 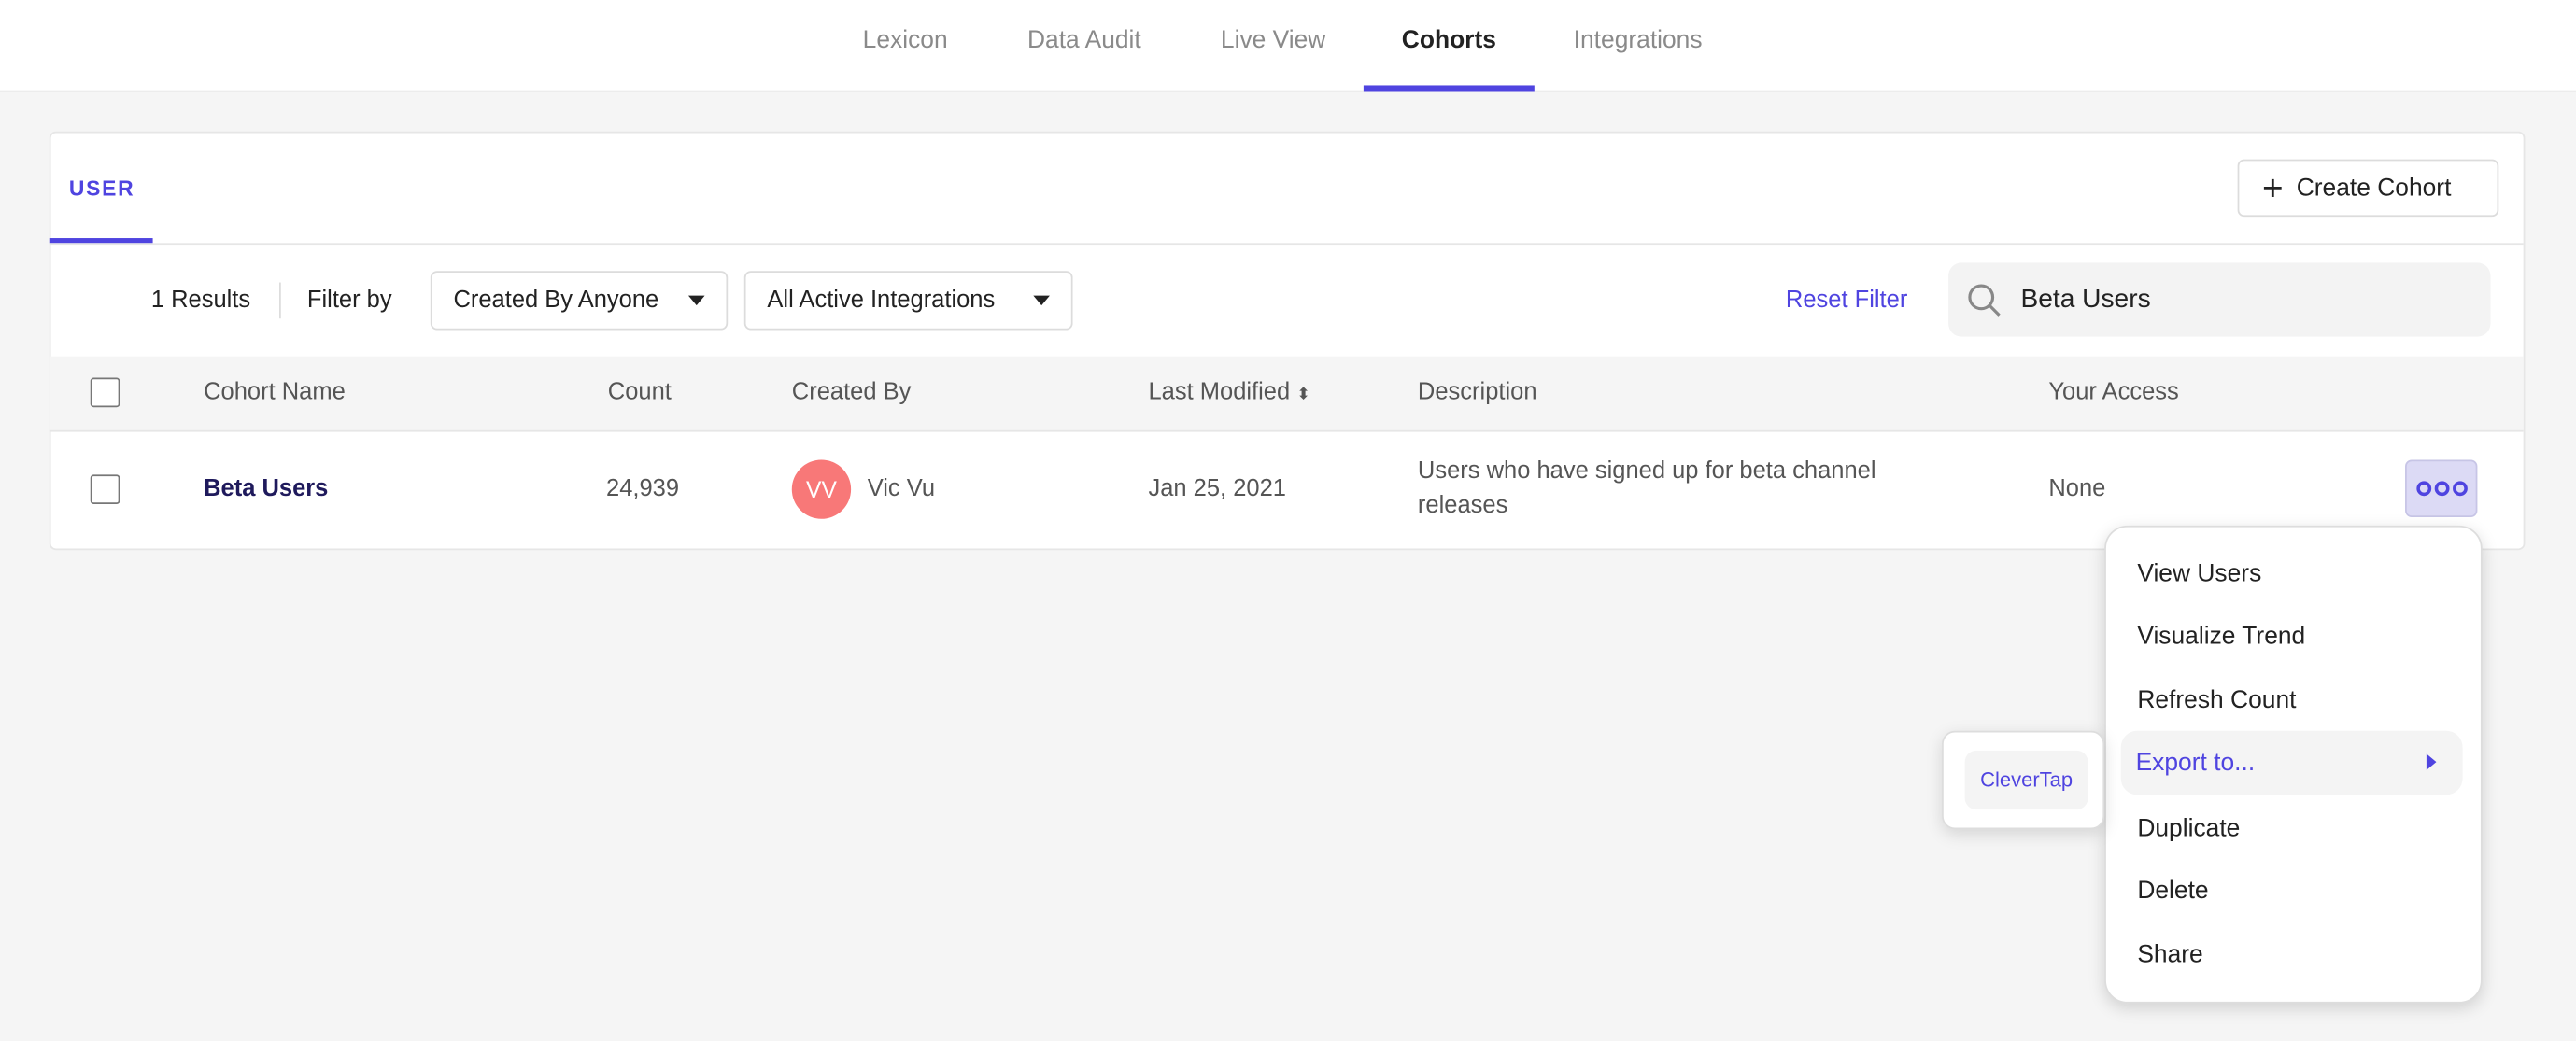 I want to click on export-submenu: CleverTap, so click(x=2023, y=780).